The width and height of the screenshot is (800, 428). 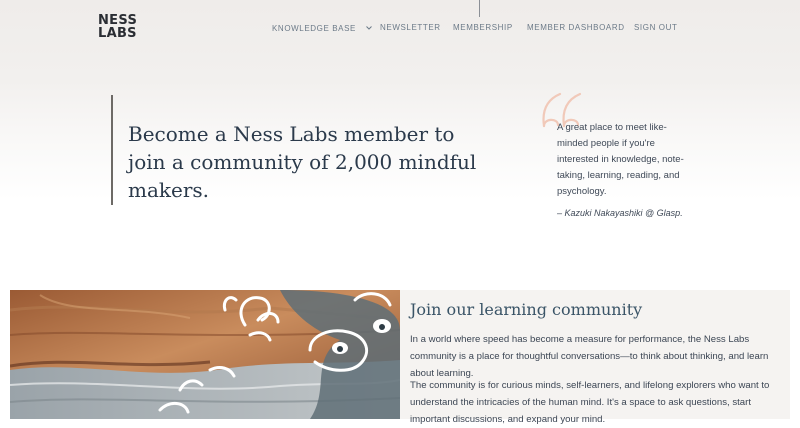 What do you see at coordinates (655, 27) in the screenshot?
I see `nav-item-sign-out: SIGN OUT` at bounding box center [655, 27].